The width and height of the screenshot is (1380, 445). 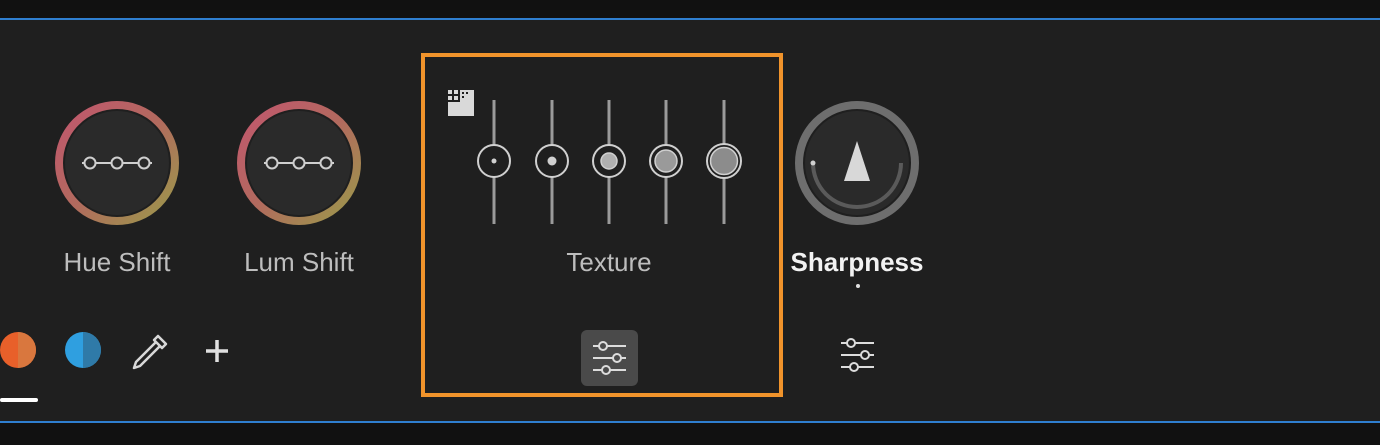 I want to click on sharpness-settings-button, so click(x=857, y=355).